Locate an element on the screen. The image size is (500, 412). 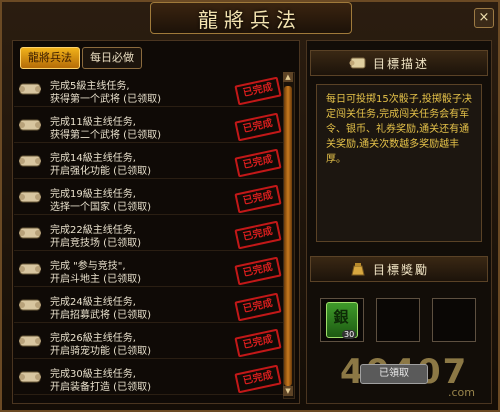
task-row: 完成11級主线任务, 获得第二个武将 (已领取) 已完成 is located at coordinates (149, 125).